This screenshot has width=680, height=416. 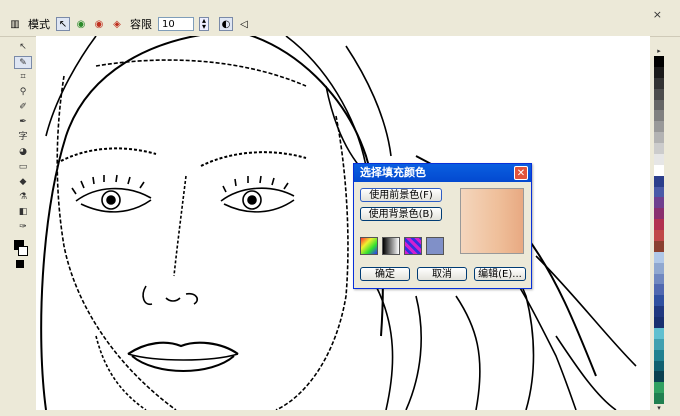 I want to click on interactive-fill-tool-icon: ✑, so click(x=23, y=227).